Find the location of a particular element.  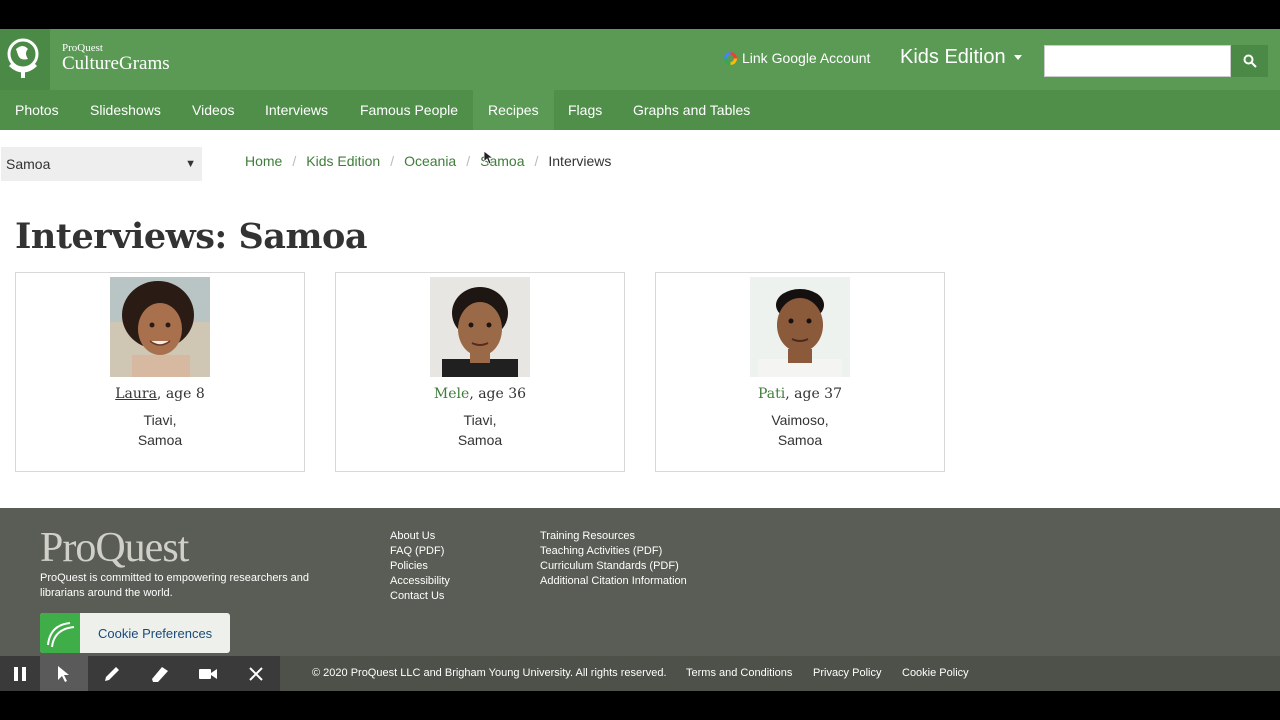

interviewee-age: , age 36 is located at coordinates (498, 394).